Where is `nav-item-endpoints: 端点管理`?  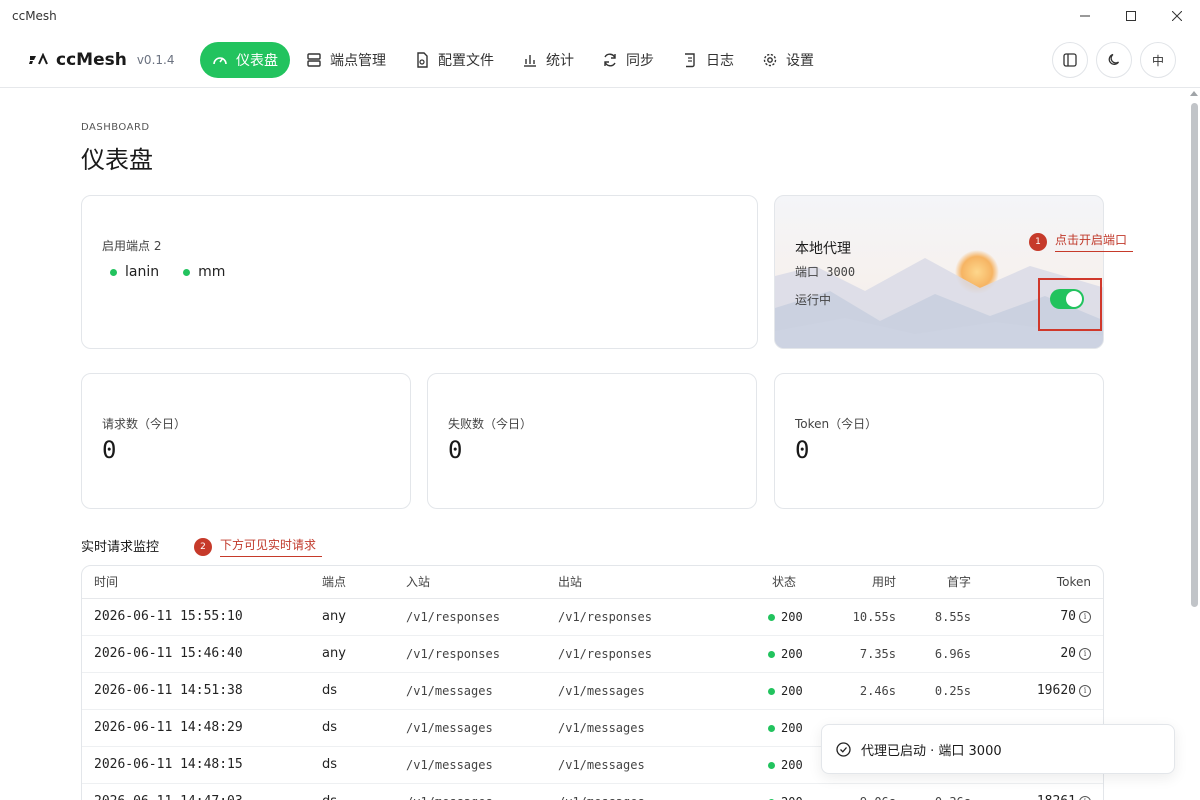
nav-item-endpoints: 端点管理 is located at coordinates (346, 60).